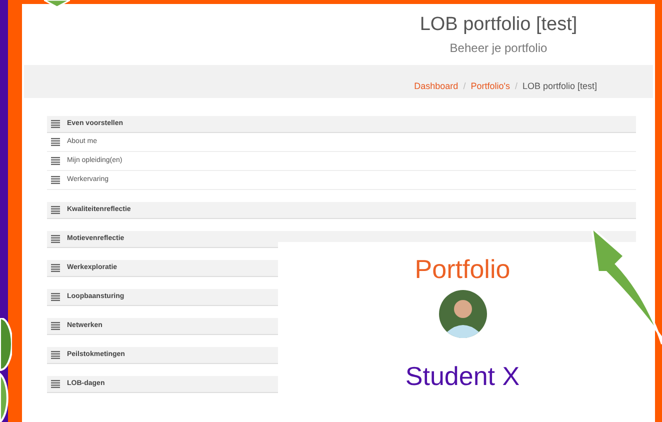 The height and width of the screenshot is (422, 662). I want to click on student-name: Student X, so click(462, 376).